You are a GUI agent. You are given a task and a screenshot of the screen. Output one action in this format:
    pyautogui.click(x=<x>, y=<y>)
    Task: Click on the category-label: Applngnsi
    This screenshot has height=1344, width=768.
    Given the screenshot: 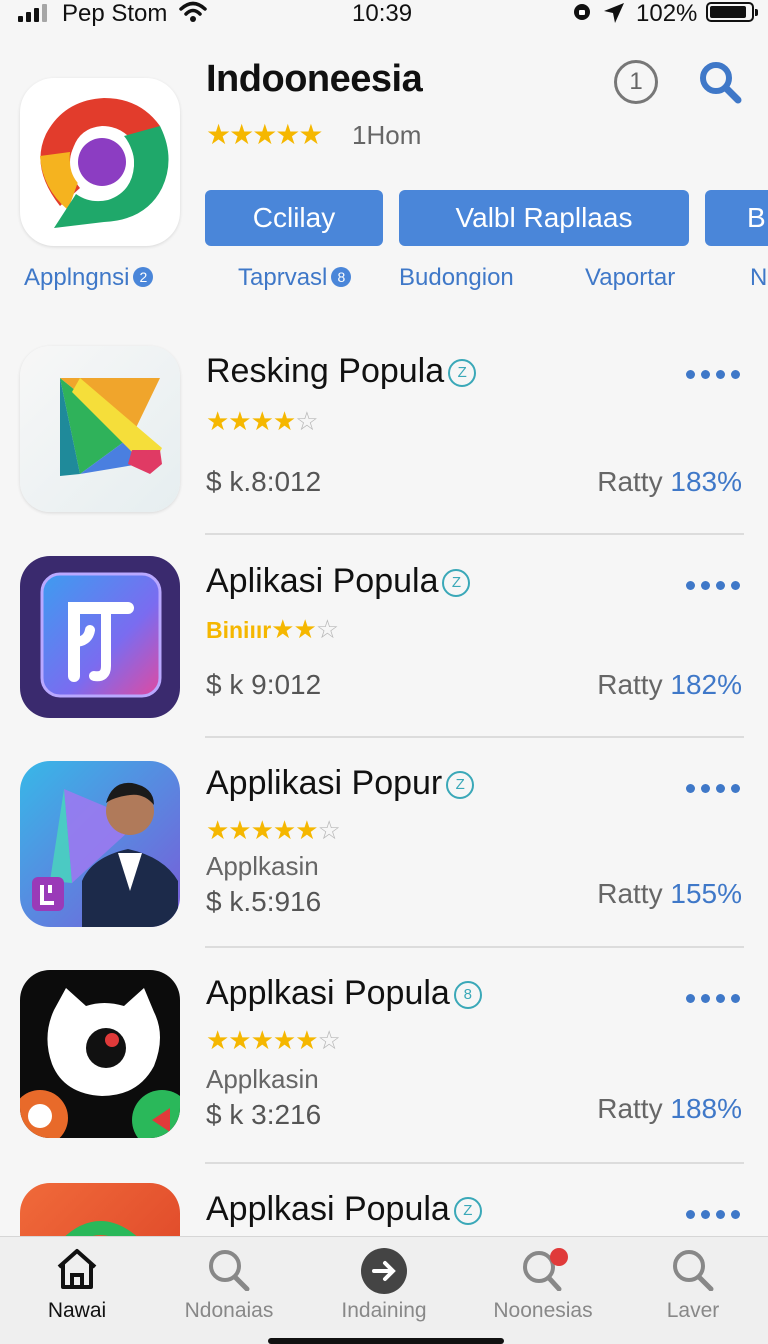 What is the action you would take?
    pyautogui.click(x=77, y=277)
    